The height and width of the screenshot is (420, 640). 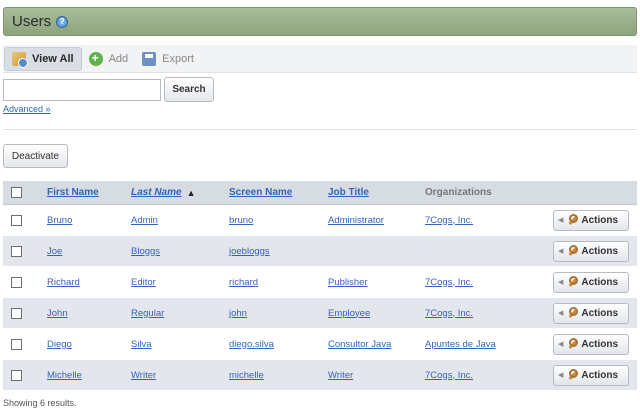 What do you see at coordinates (95, 58) in the screenshot?
I see `add-icon` at bounding box center [95, 58].